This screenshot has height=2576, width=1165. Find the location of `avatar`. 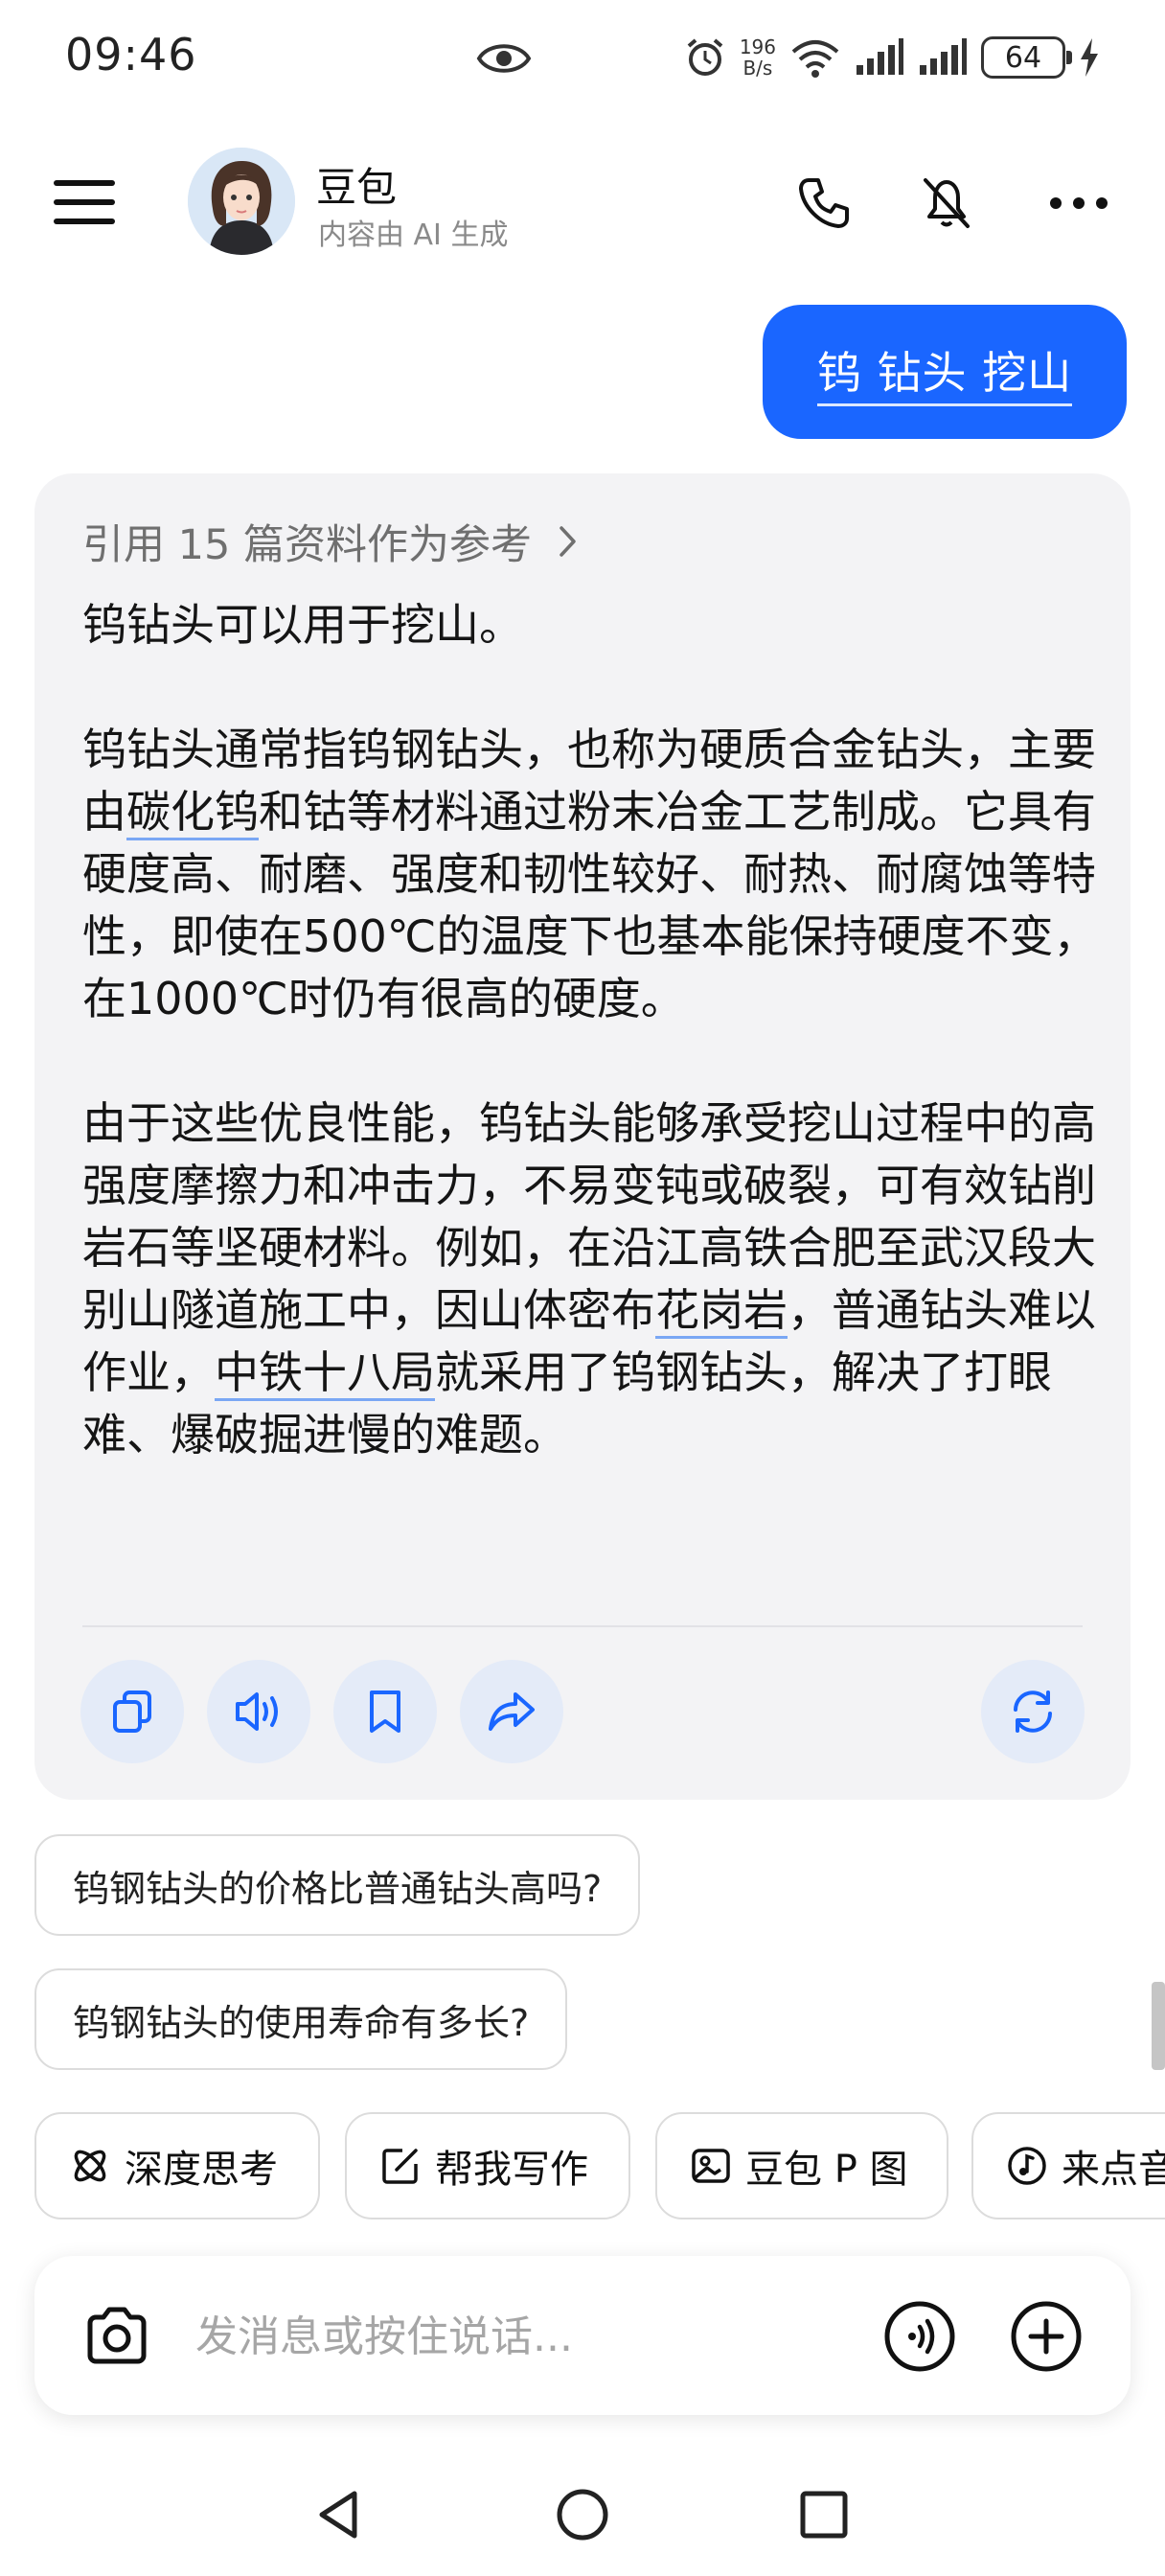

avatar is located at coordinates (241, 201).